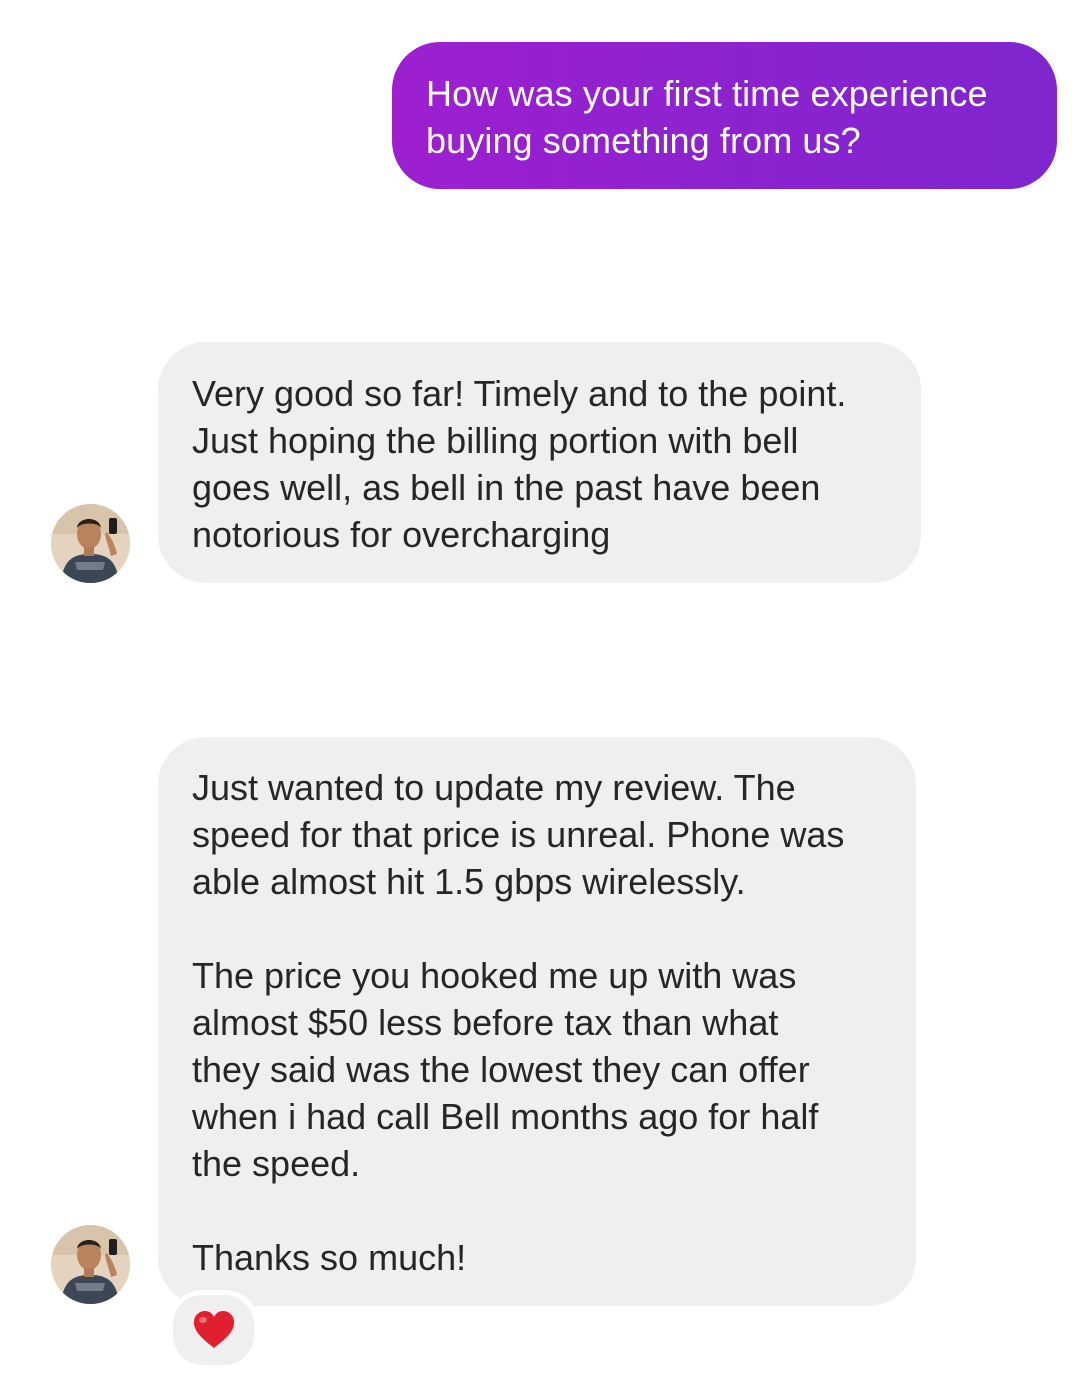 The image size is (1080, 1377). What do you see at coordinates (643, 140) in the screenshot?
I see `message-text-line: buying something from us?` at bounding box center [643, 140].